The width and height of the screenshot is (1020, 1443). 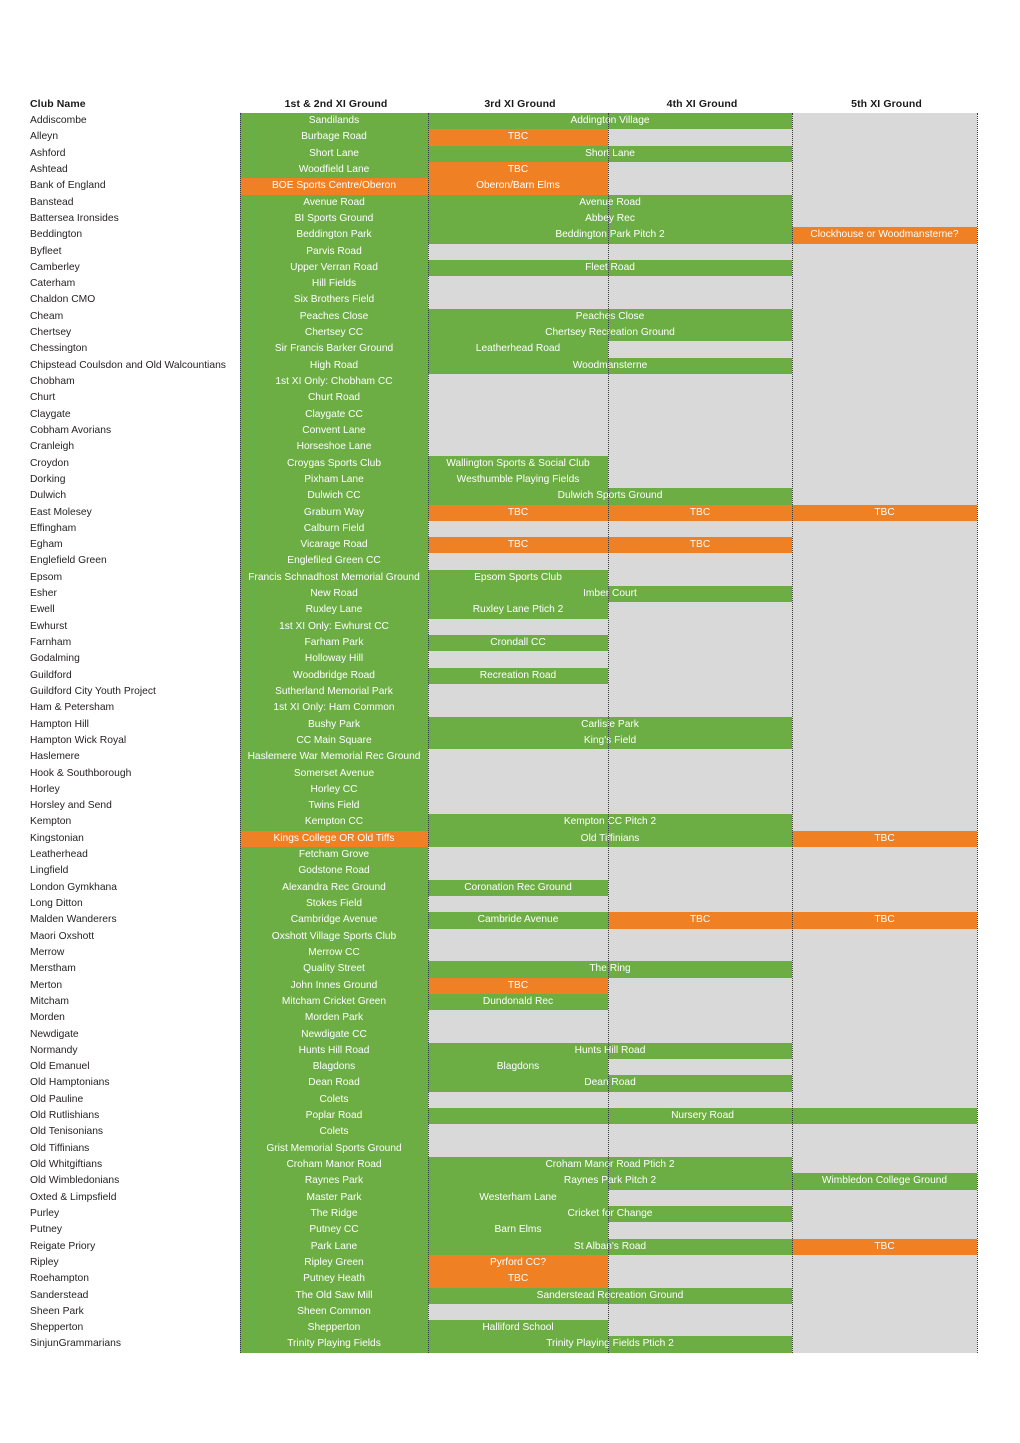 I want to click on club-name-cell: Horley, so click(x=45, y=789).